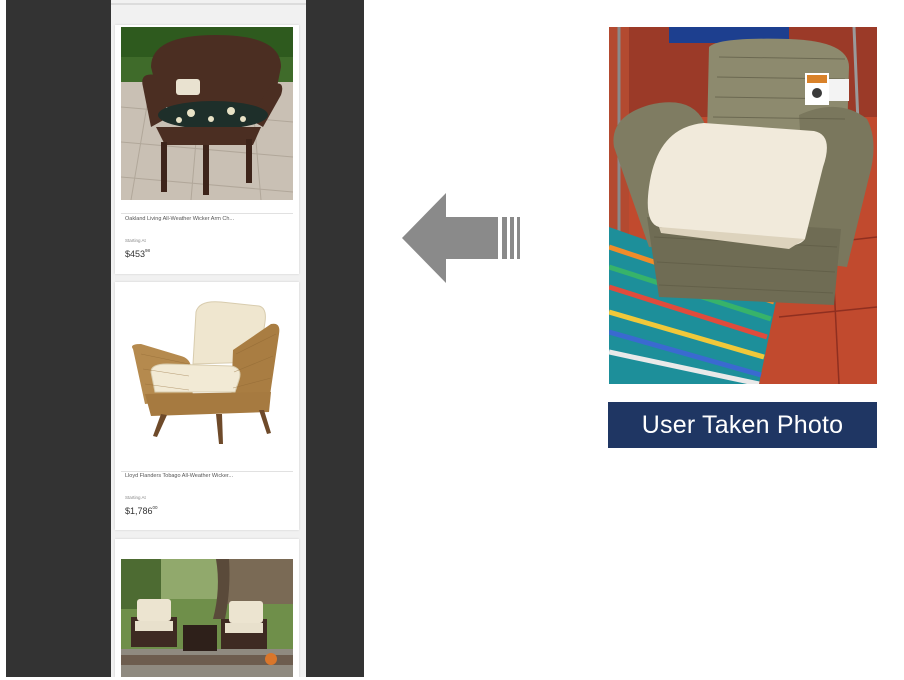 This screenshot has width=904, height=680. Describe the element at coordinates (139, 511) in the screenshot. I see `price-main: $1,786` at that location.